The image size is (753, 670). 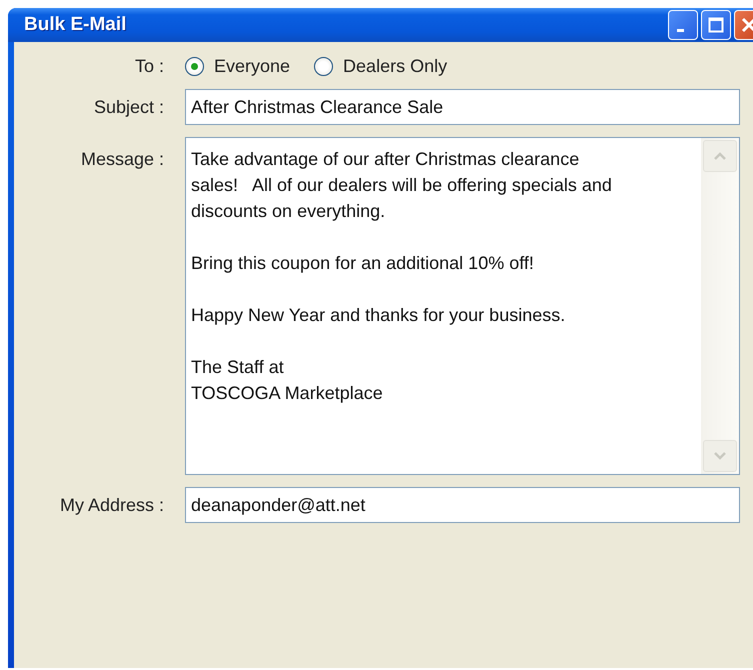 I want to click on minimize-button, so click(x=683, y=25).